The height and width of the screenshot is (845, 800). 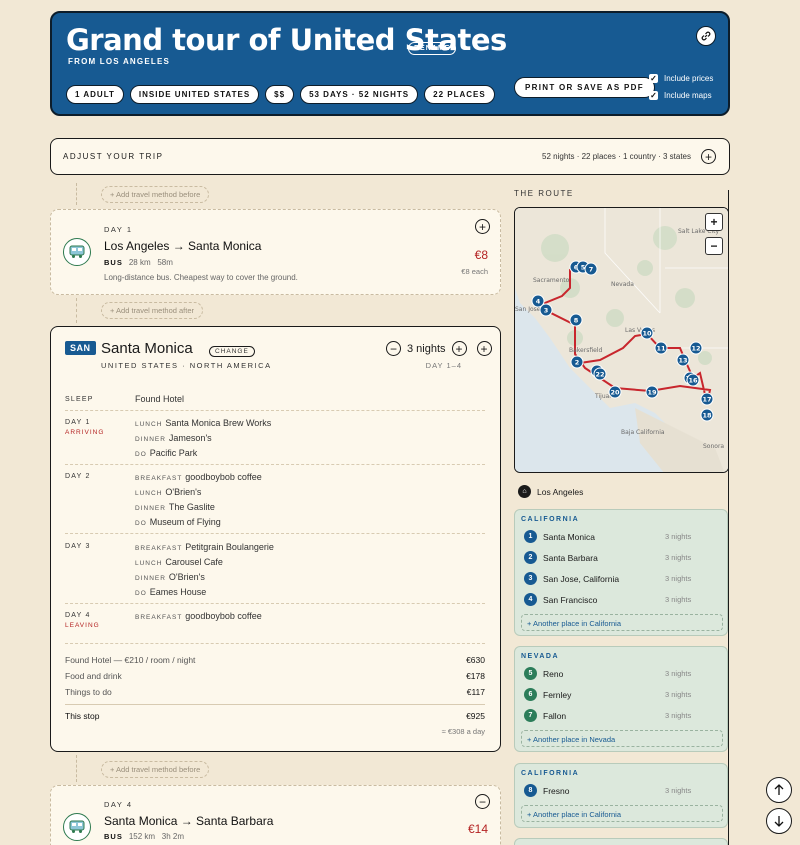 What do you see at coordinates (706, 400) in the screenshot?
I see `svg-text: 17` at bounding box center [706, 400].